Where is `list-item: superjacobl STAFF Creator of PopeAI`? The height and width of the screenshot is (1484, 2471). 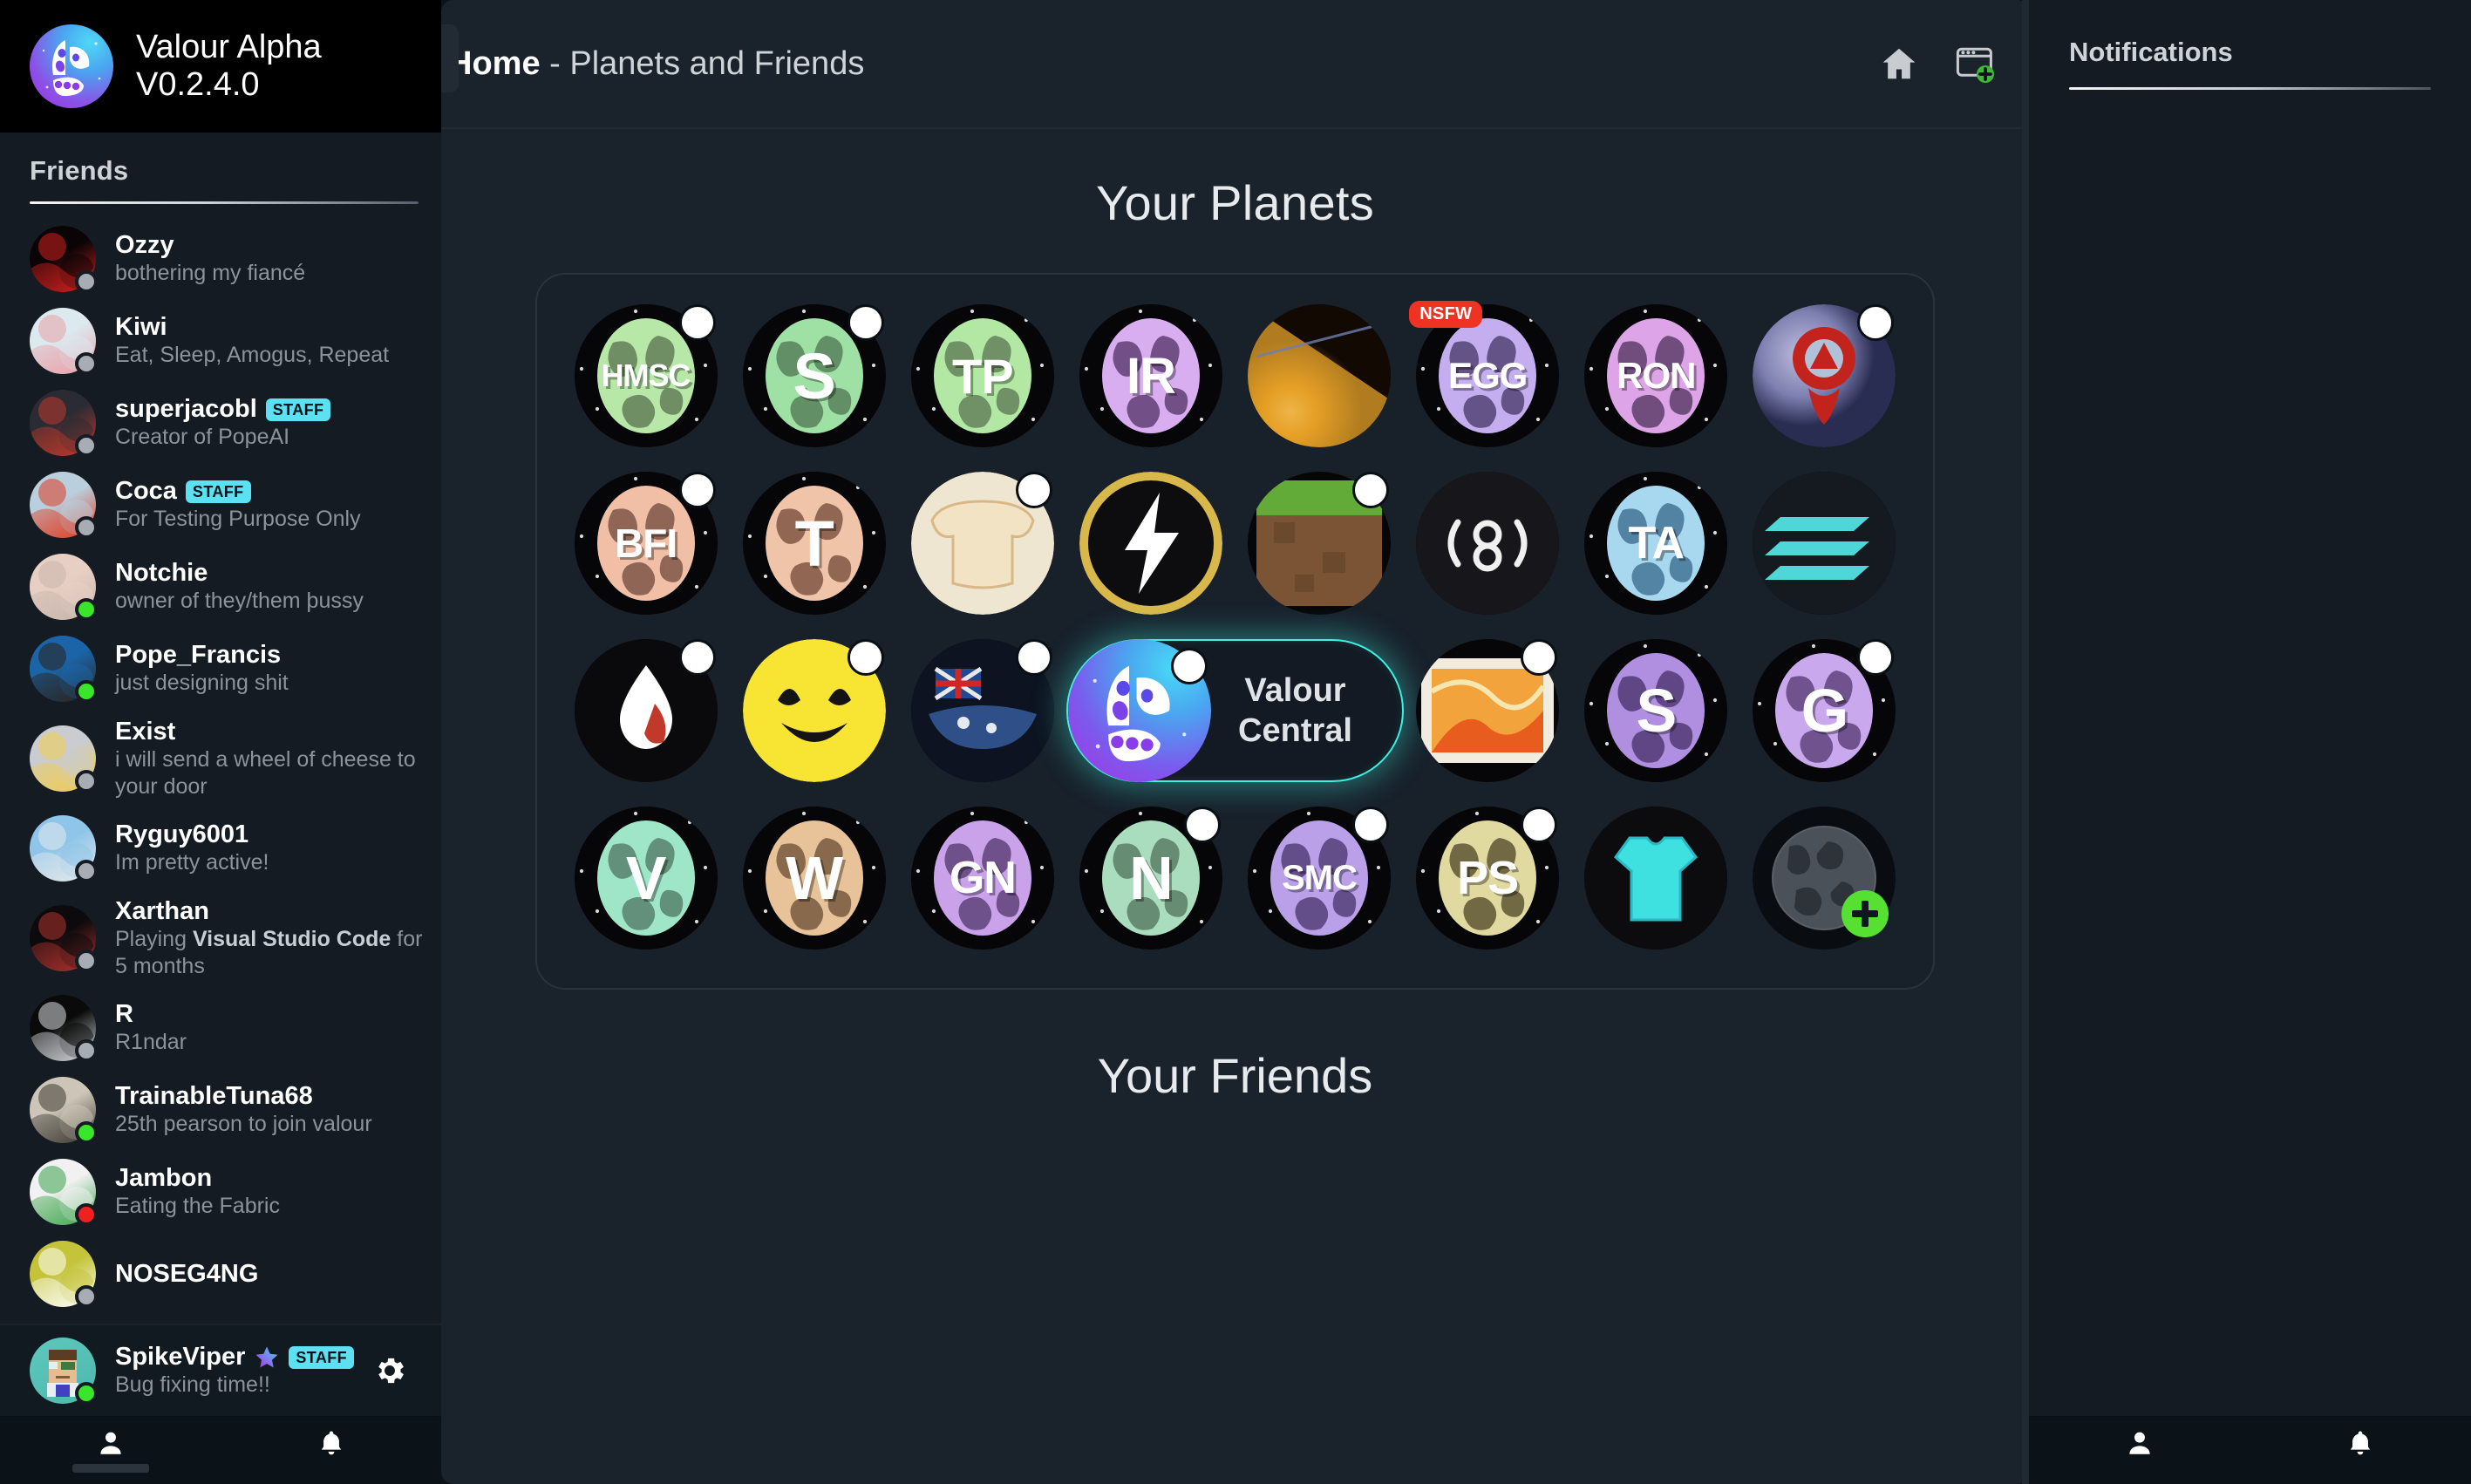
list-item: superjacobl STAFF Creator of PopeAI is located at coordinates (220, 423).